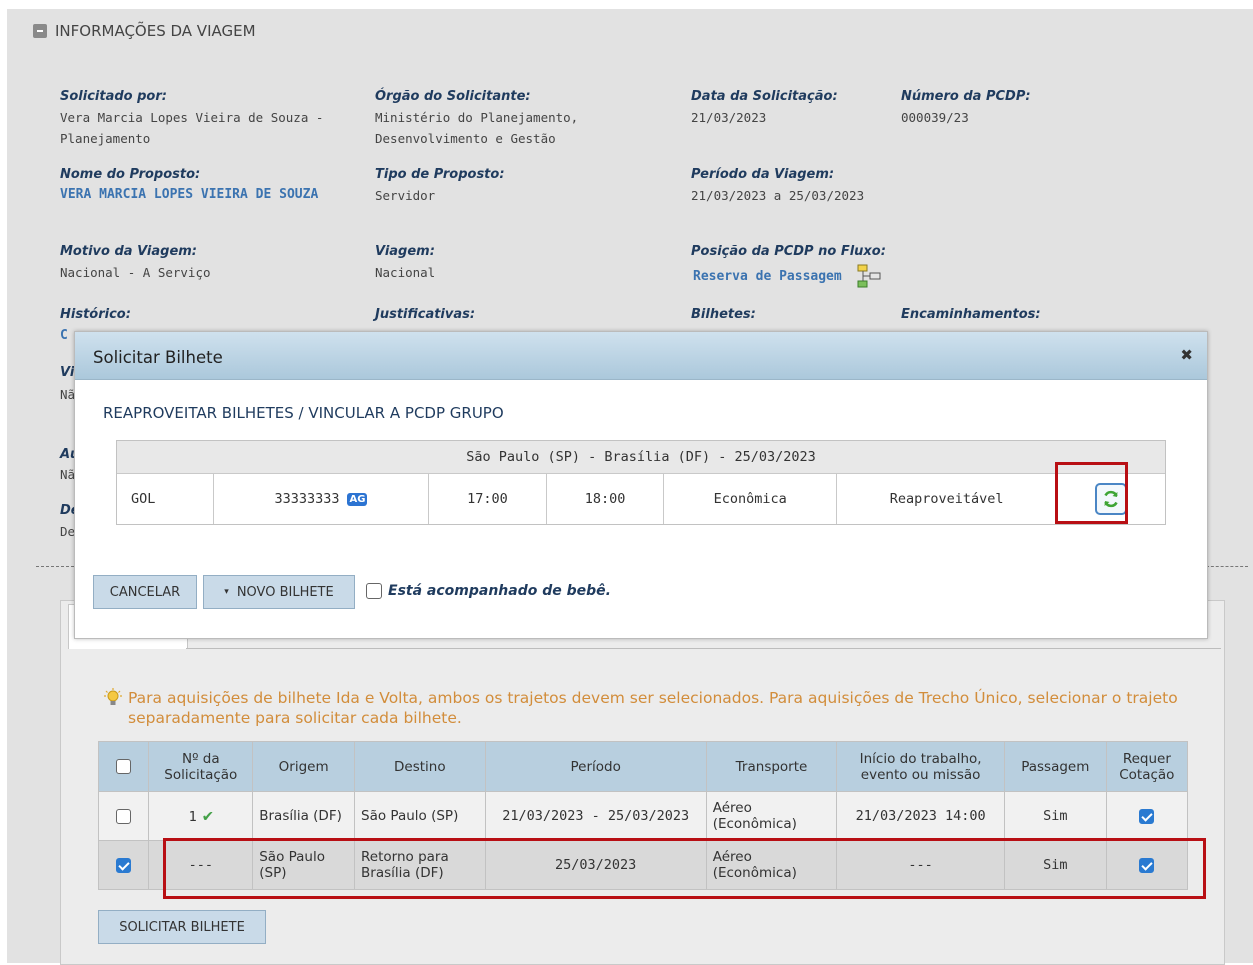 This screenshot has height=965, width=1253. I want to click on ticket-number-cell: 33333333 AG, so click(322, 499).